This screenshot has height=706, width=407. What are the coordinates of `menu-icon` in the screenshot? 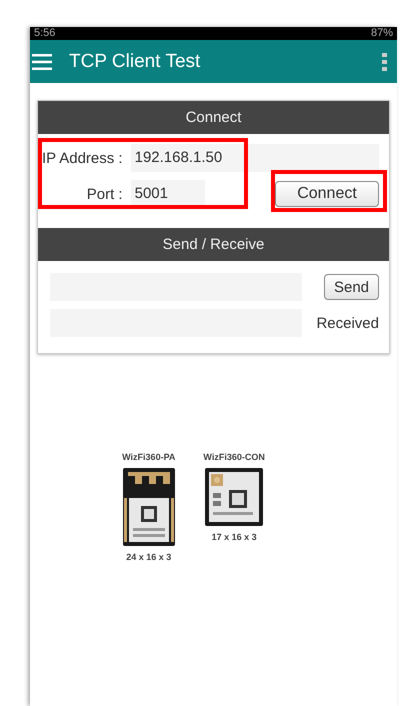 It's located at (42, 62).